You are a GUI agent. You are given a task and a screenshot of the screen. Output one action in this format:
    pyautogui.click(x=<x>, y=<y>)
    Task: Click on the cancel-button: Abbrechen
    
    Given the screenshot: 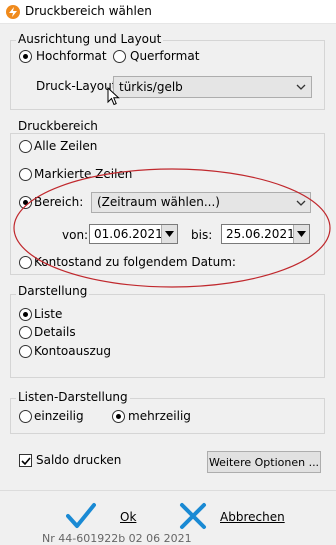 What is the action you would take?
    pyautogui.click(x=231, y=516)
    